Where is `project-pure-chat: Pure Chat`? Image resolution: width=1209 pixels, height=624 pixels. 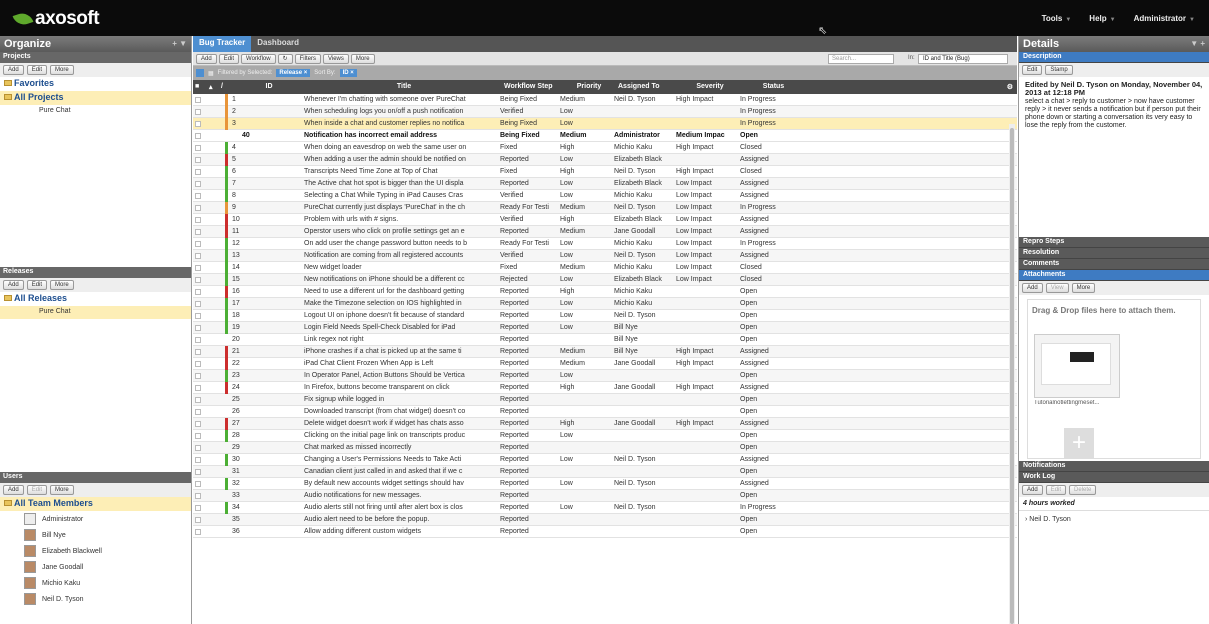
project-pure-chat: Pure Chat is located at coordinates (95, 111).